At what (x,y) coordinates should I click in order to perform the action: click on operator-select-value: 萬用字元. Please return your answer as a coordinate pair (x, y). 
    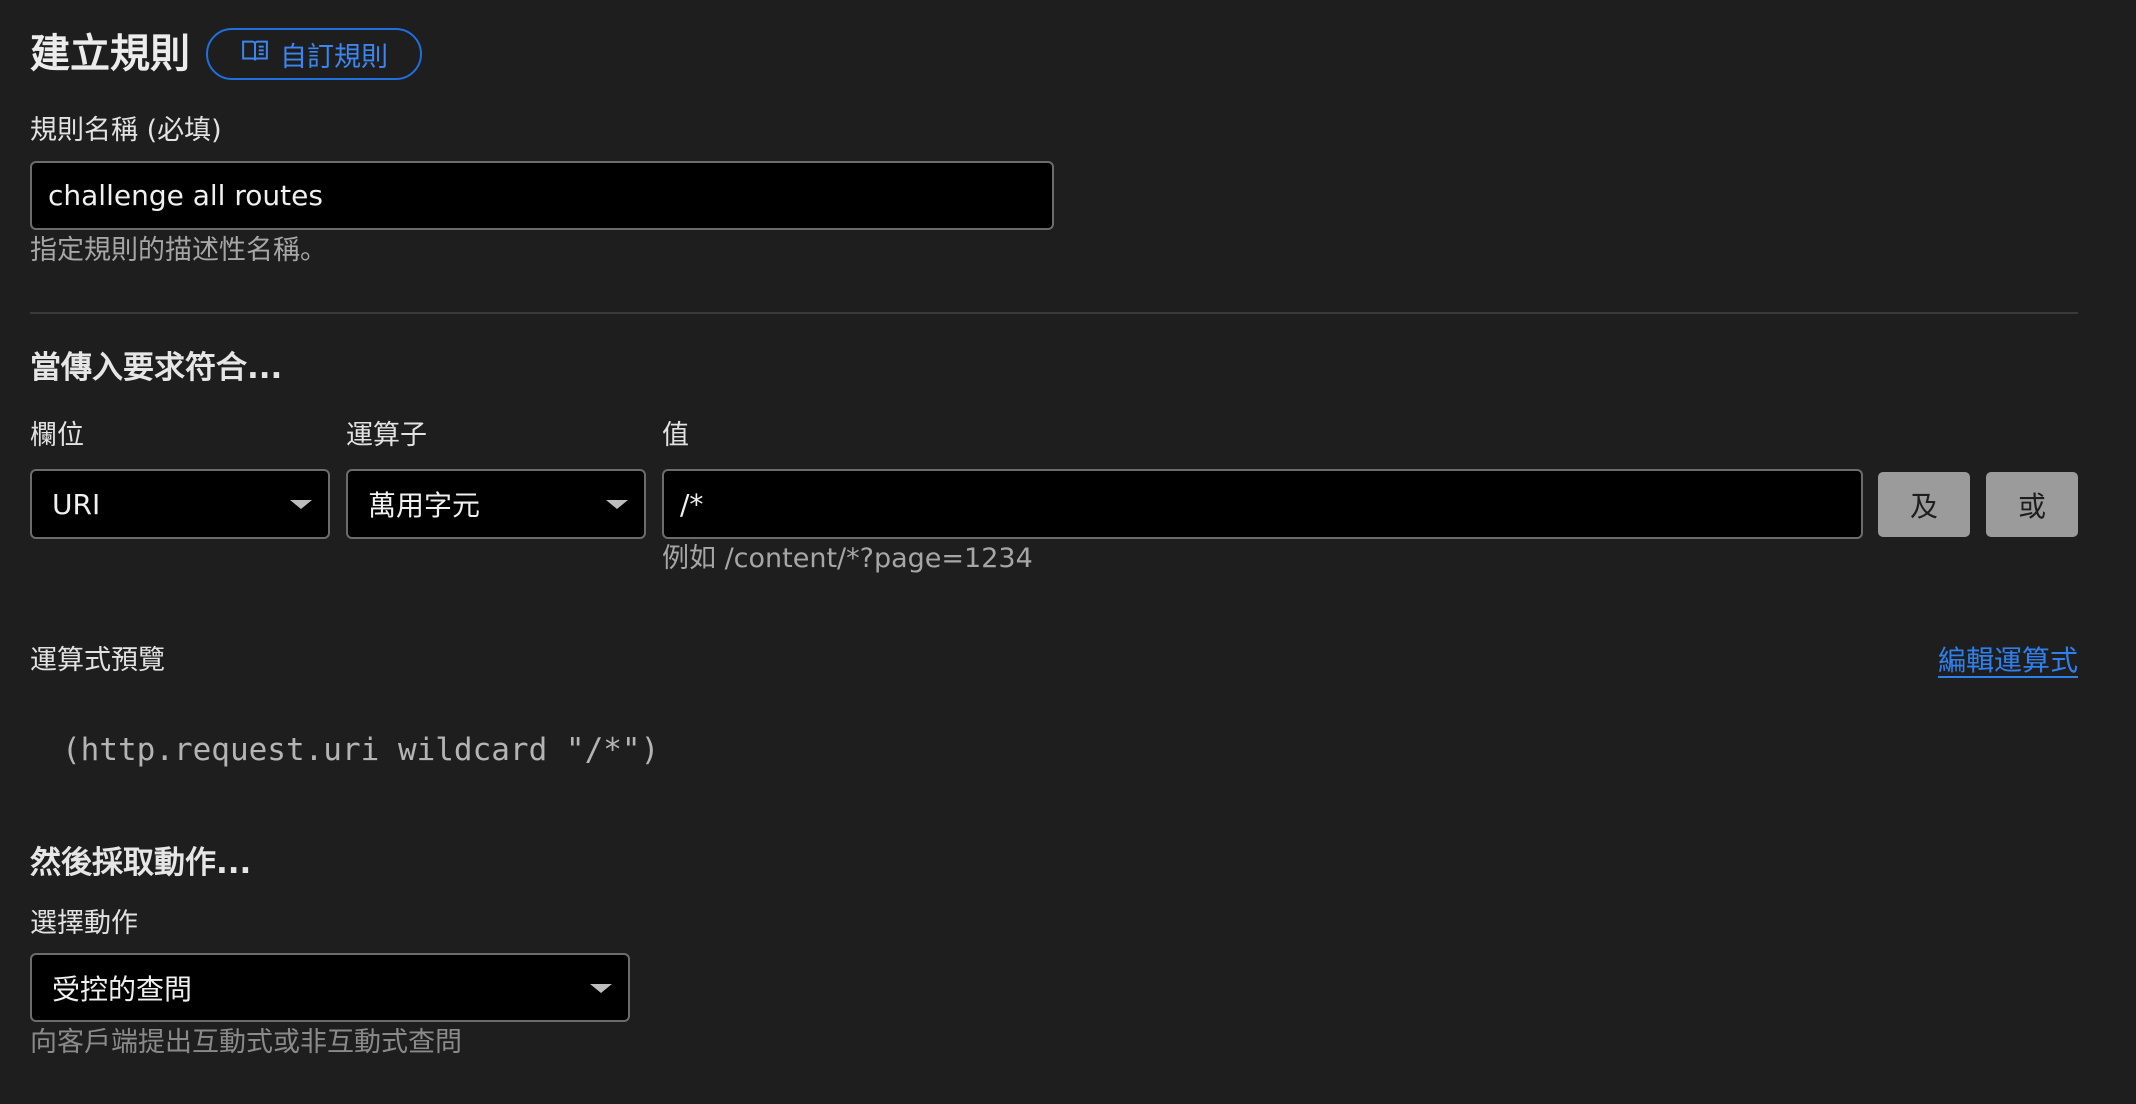
    Looking at the image, I should click on (424, 505).